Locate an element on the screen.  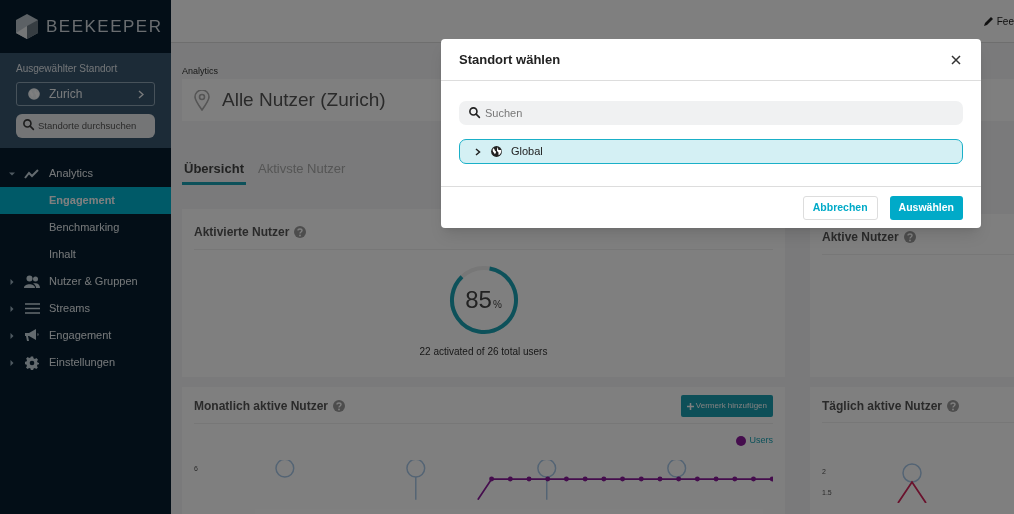
legend-label: Users is located at coordinates (761, 440).